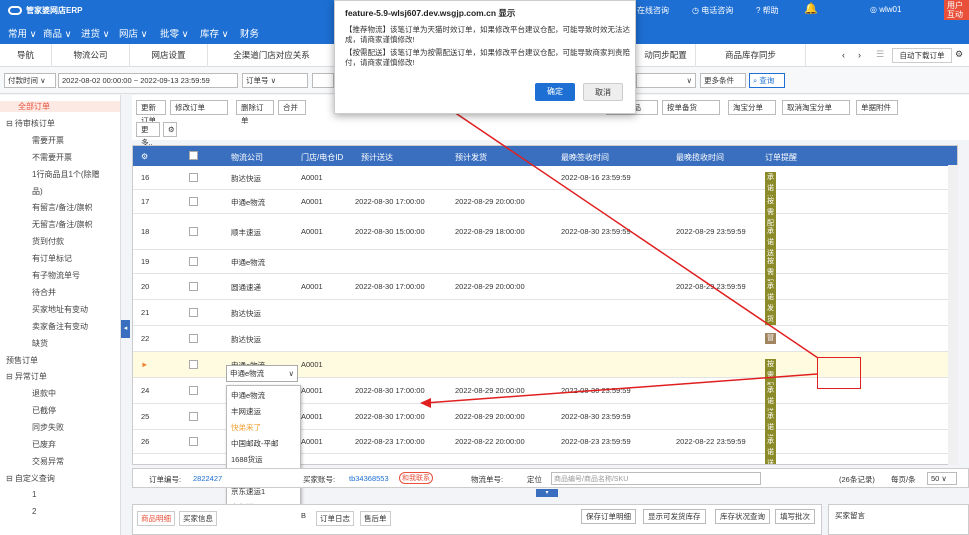  What do you see at coordinates (603, 92) in the screenshot?
I see `cancel-button: 取消` at bounding box center [603, 92].